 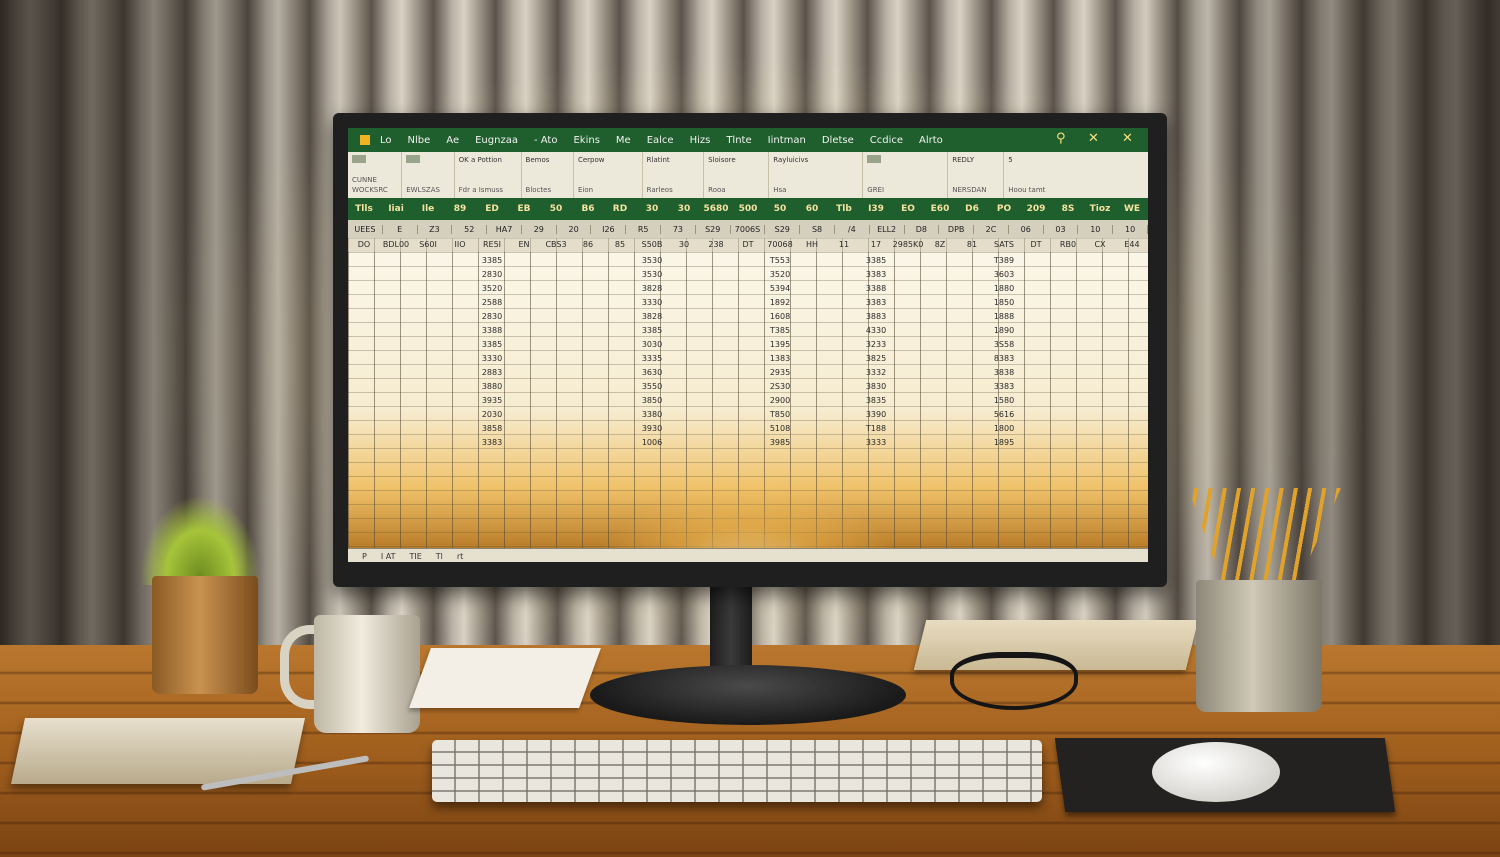 I want to click on table-cell: 30, so click(x=684, y=245).